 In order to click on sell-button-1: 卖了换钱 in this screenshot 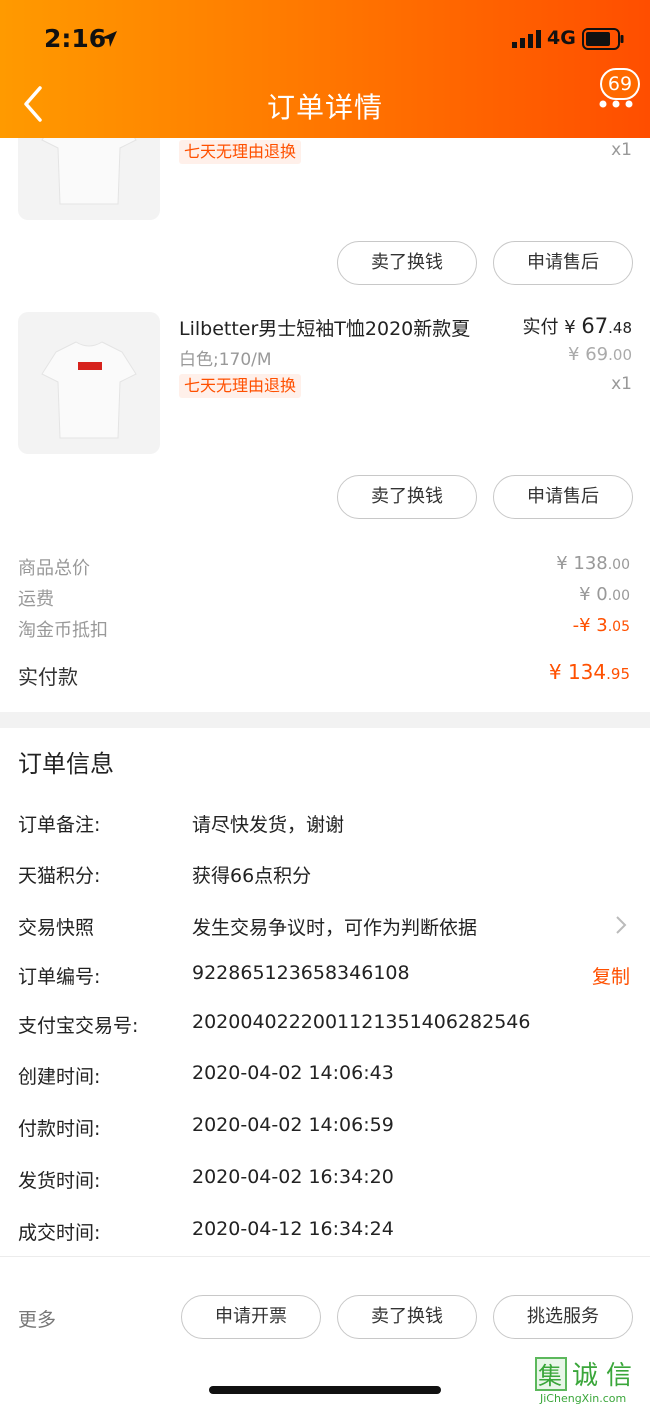, I will do `click(407, 263)`.